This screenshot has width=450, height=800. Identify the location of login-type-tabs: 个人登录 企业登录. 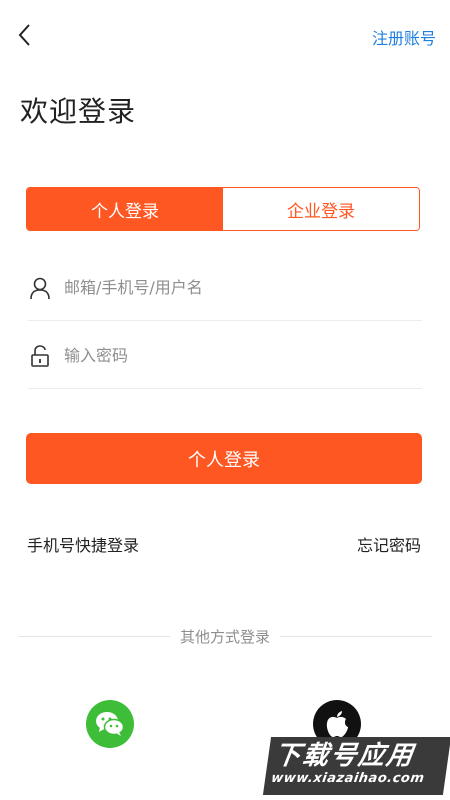
(223, 209).